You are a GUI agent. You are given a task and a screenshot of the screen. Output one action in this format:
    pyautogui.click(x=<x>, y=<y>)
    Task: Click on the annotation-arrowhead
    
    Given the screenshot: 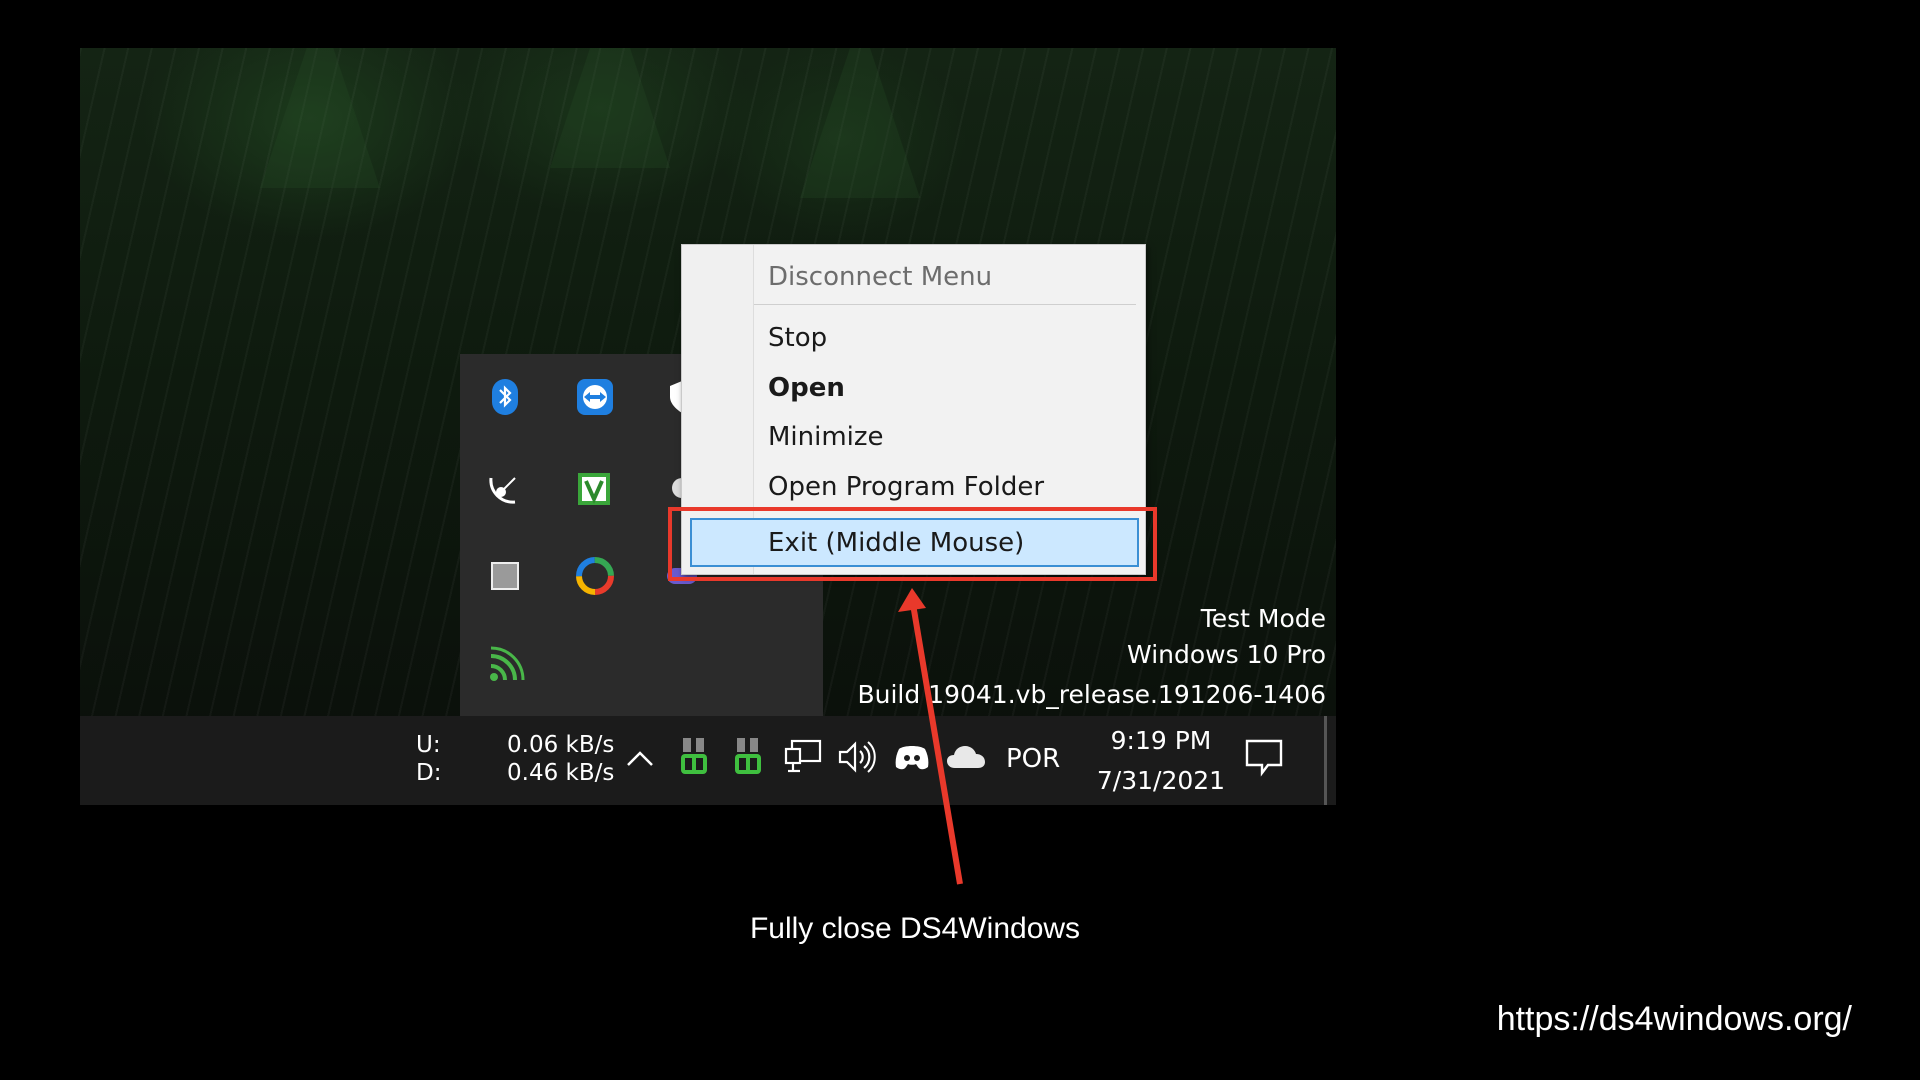 What is the action you would take?
    pyautogui.click(x=912, y=600)
    